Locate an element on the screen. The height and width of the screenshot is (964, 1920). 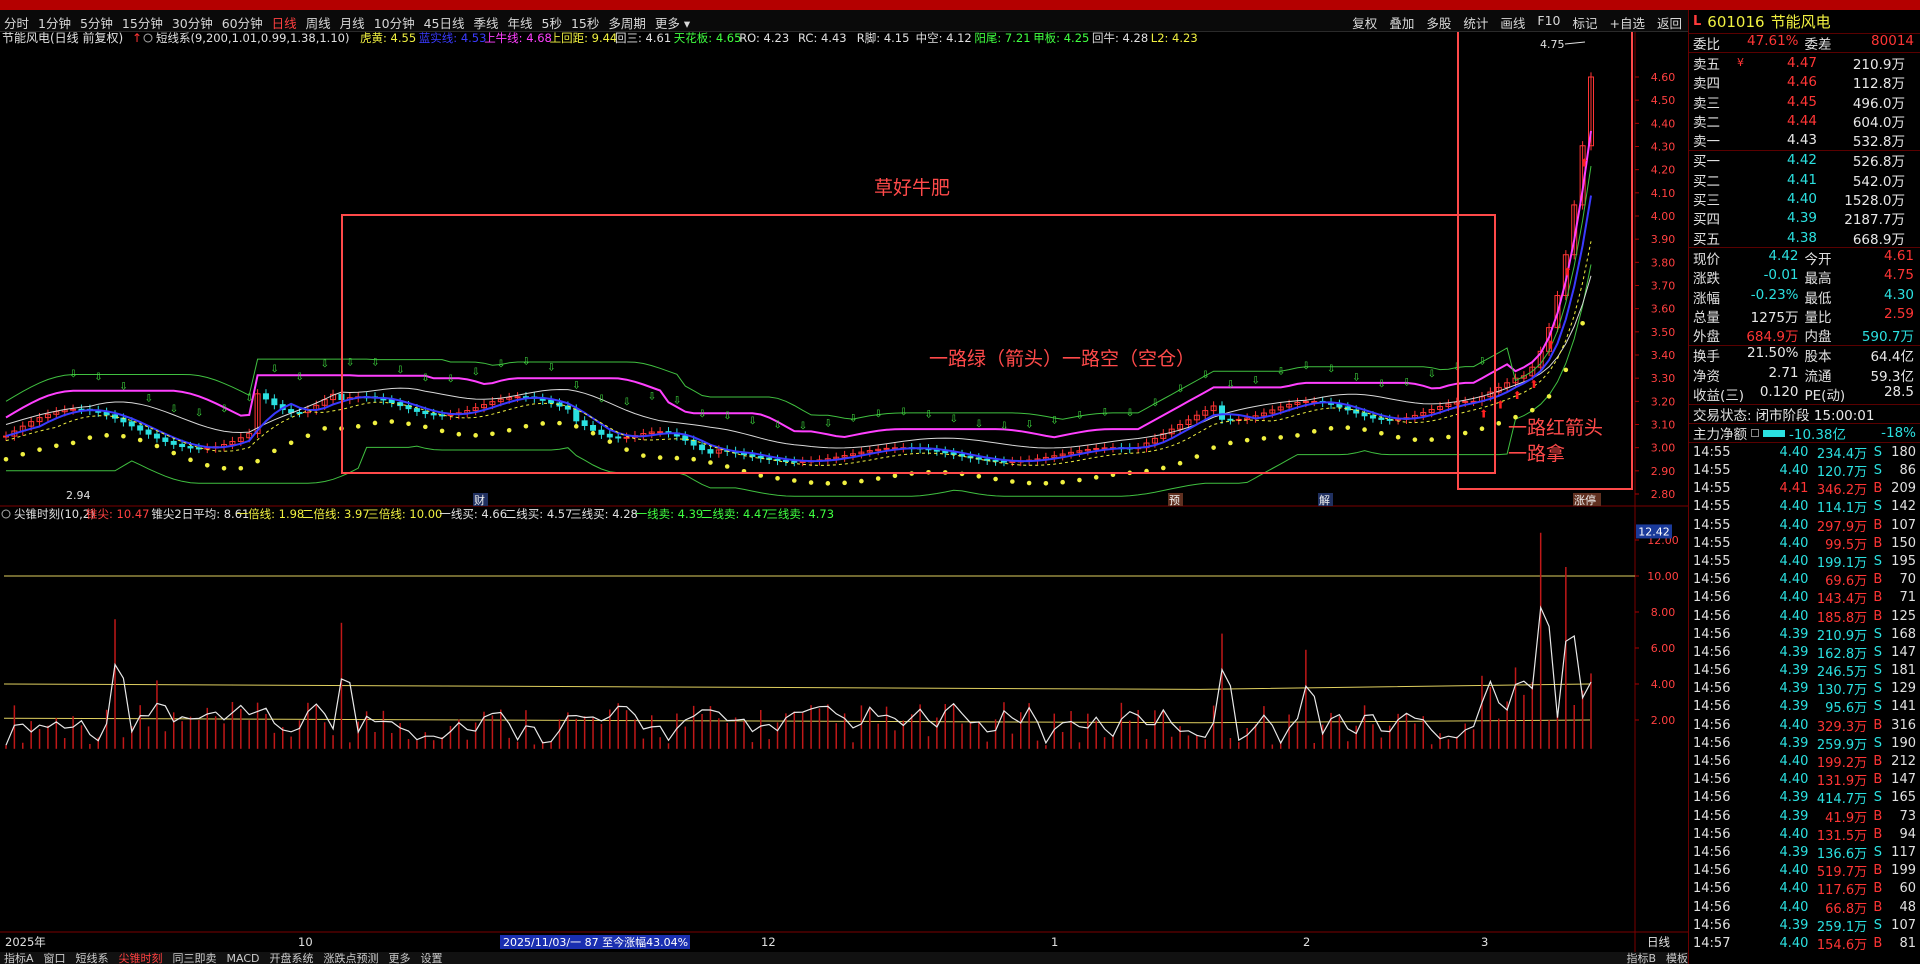
ask-row: 卖五 ¥4.47 210.9万 is located at coordinates (1804, 63).